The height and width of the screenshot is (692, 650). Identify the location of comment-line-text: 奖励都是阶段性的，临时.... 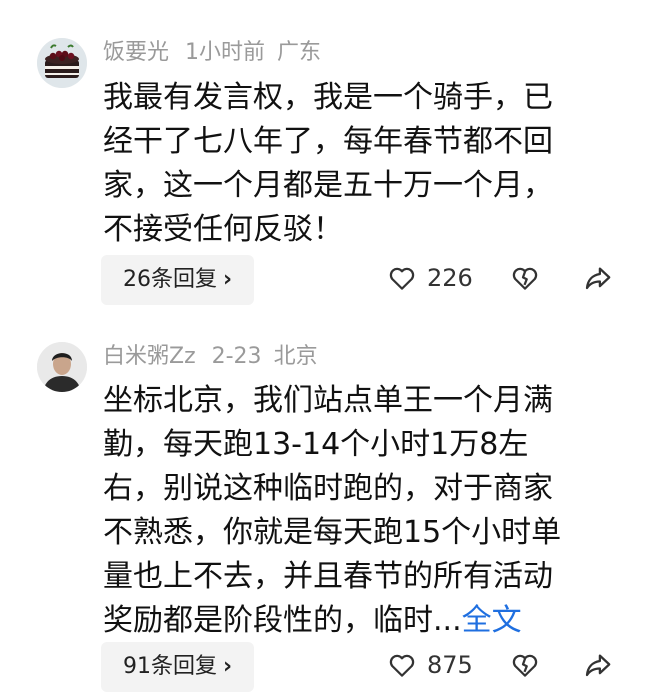
(282, 620).